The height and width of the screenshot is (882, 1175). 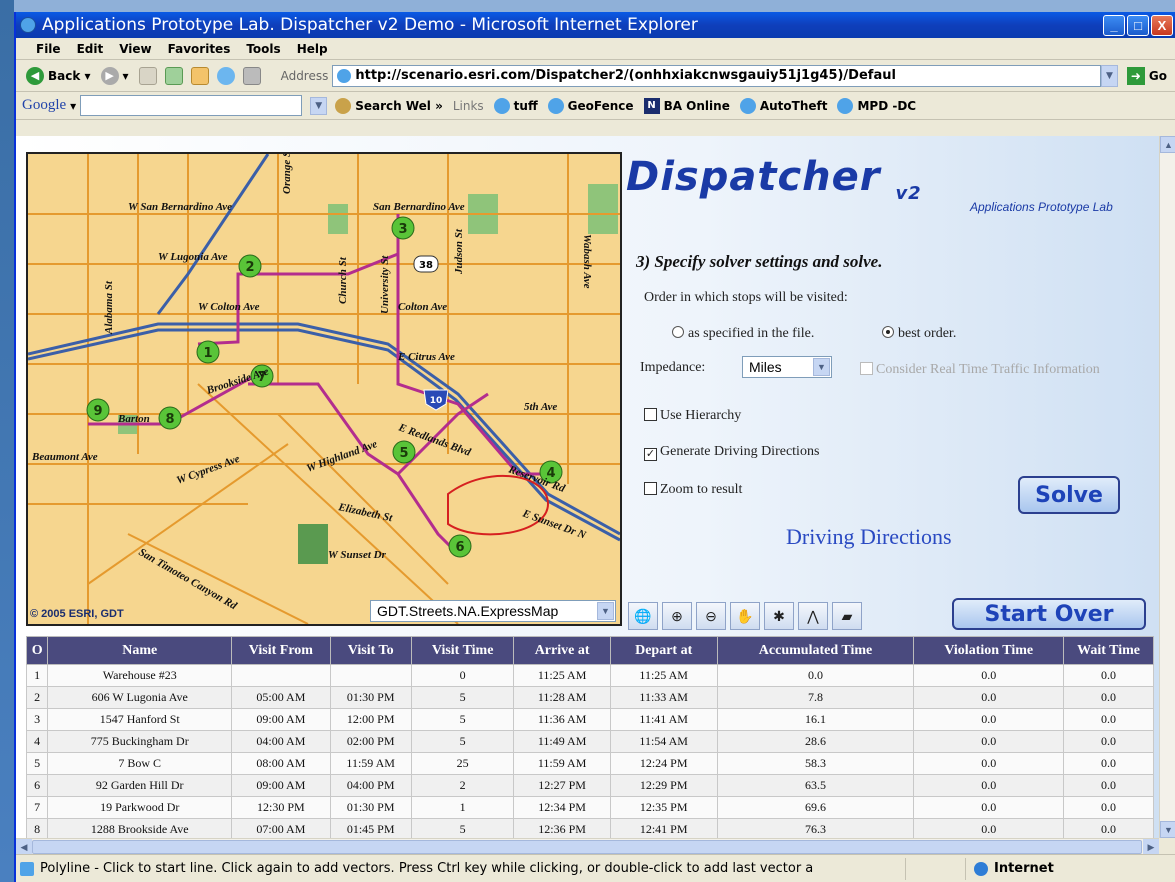 What do you see at coordinates (783, 105) in the screenshot?
I see `link-autotheft: AutoTheft` at bounding box center [783, 105].